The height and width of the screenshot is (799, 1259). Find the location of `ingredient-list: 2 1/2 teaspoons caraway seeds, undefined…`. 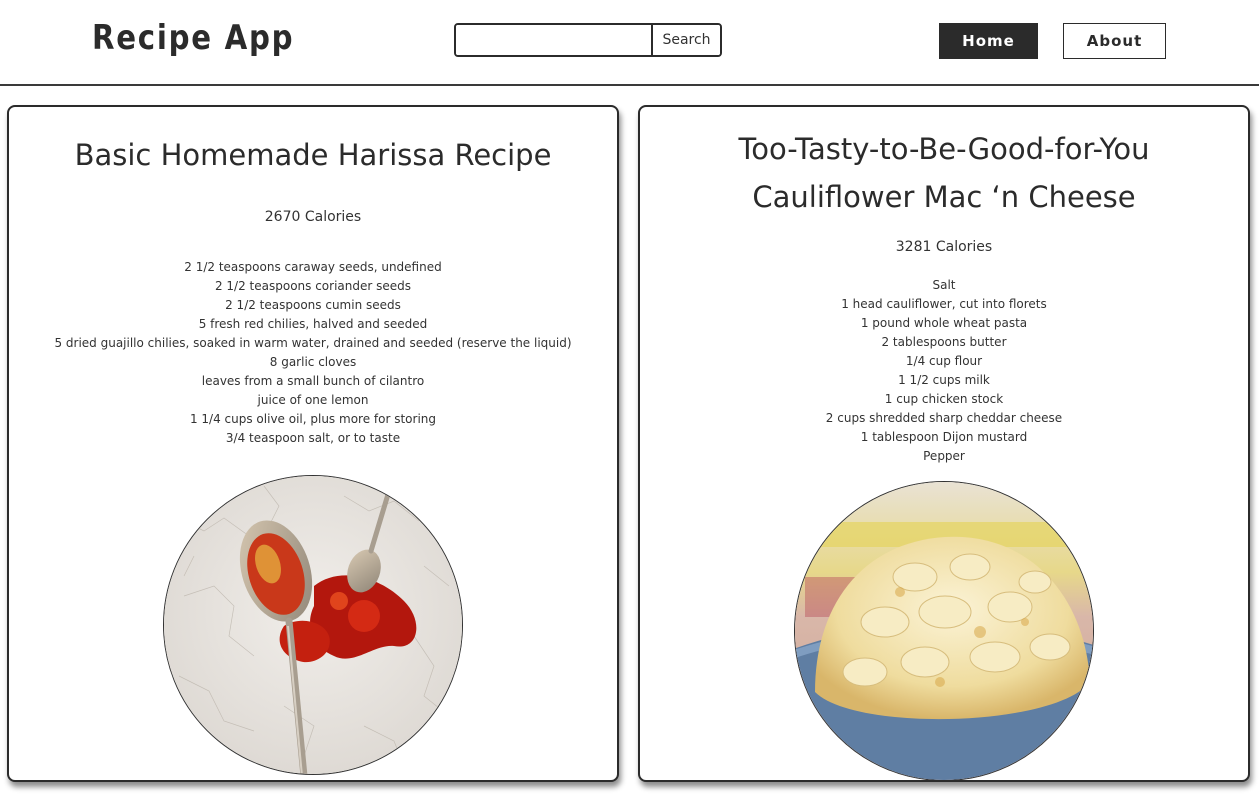

ingredient-list: 2 1/2 teaspoons caraway seeds, undefined… is located at coordinates (313, 353).